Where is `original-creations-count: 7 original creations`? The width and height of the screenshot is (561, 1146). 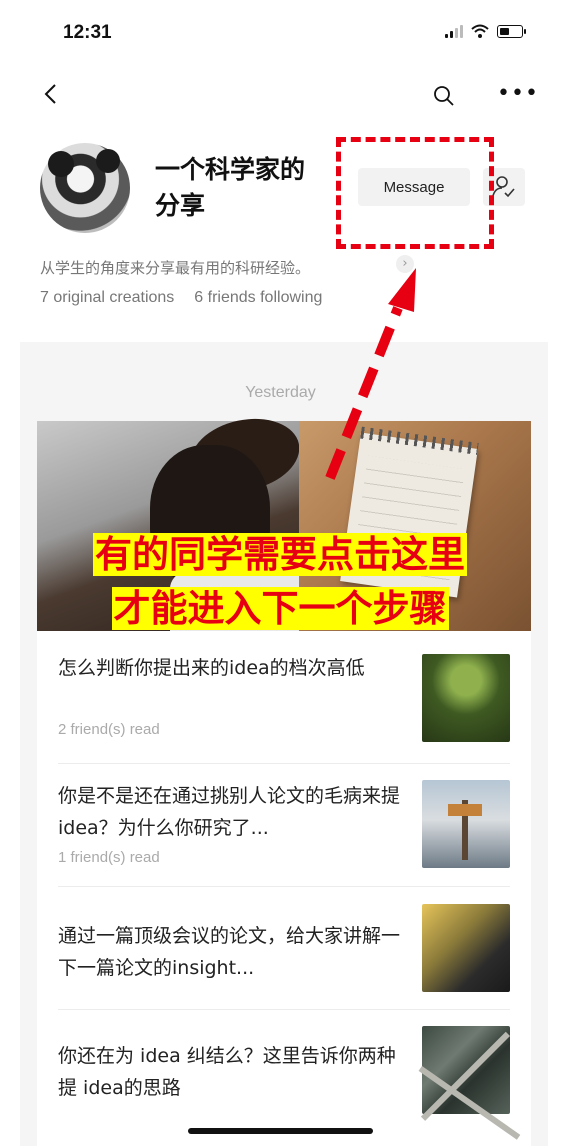
original-creations-count: 7 original creations is located at coordinates (107, 297).